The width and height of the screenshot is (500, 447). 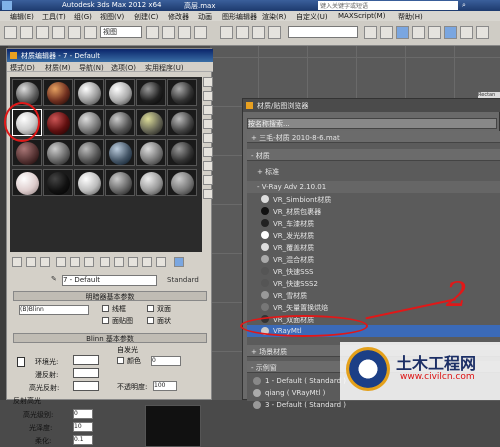 What do you see at coordinates (373, 137) in the screenshot?
I see `file-library-group: + 三毛-材质 2010-8-6.mat` at bounding box center [373, 137].